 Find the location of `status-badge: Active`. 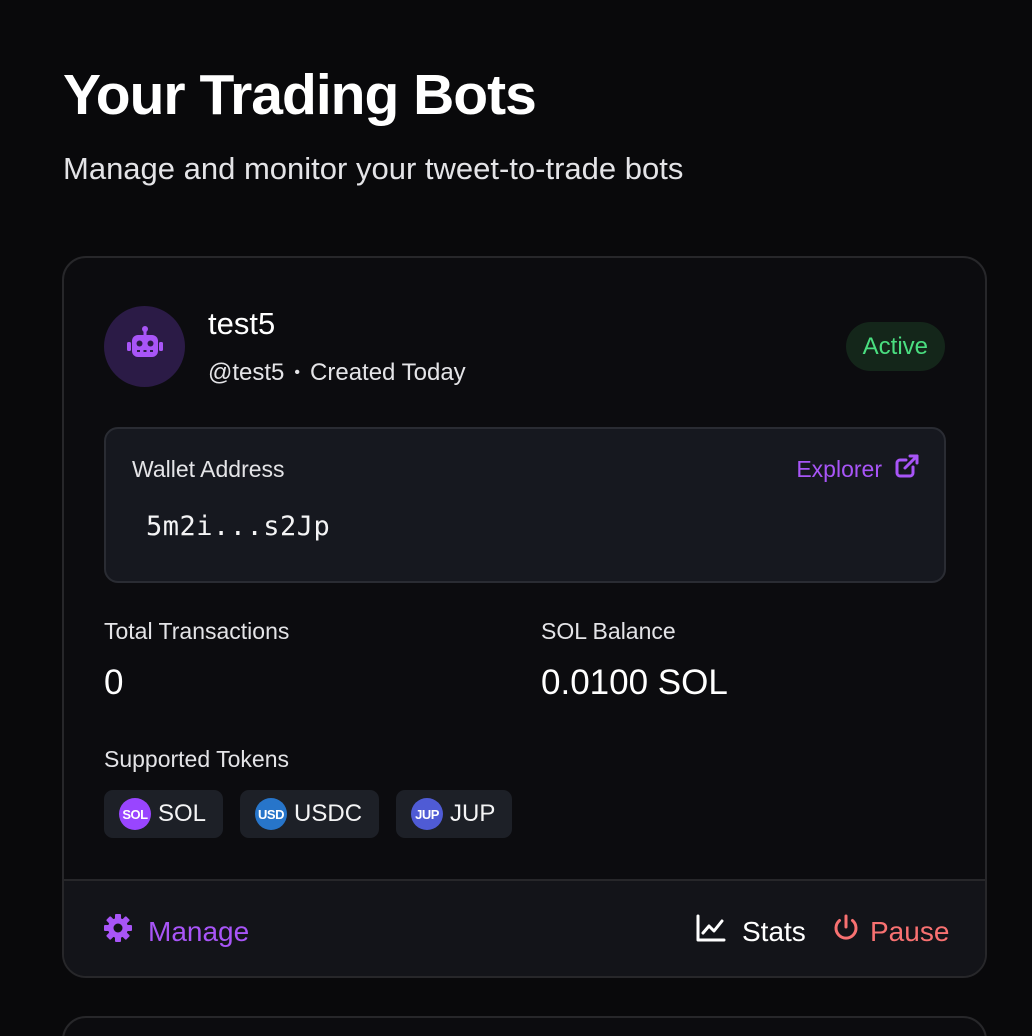

status-badge: Active is located at coordinates (895, 346).